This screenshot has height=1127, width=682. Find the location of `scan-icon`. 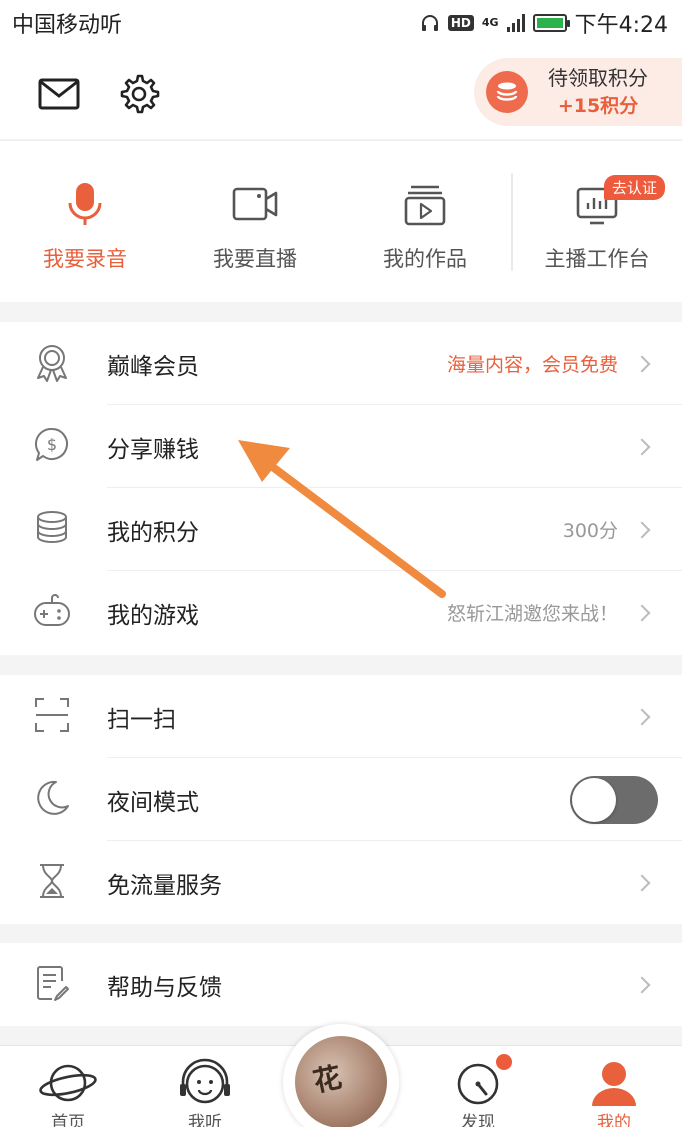

scan-icon is located at coordinates (52, 715).